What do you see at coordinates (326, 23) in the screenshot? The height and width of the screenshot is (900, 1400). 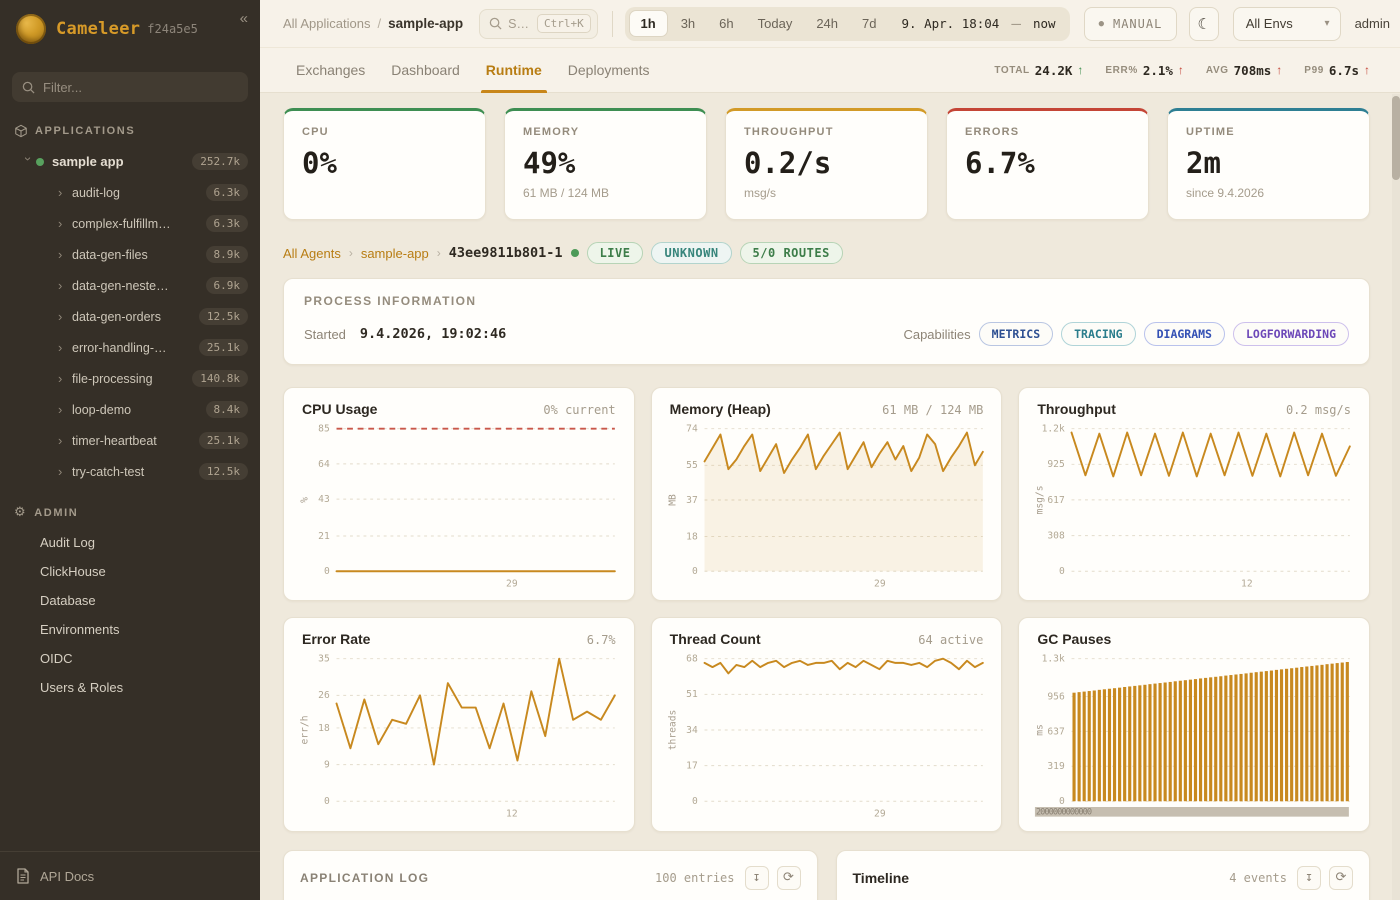 I see `breadcrumb-all-applications: All Applications` at bounding box center [326, 23].